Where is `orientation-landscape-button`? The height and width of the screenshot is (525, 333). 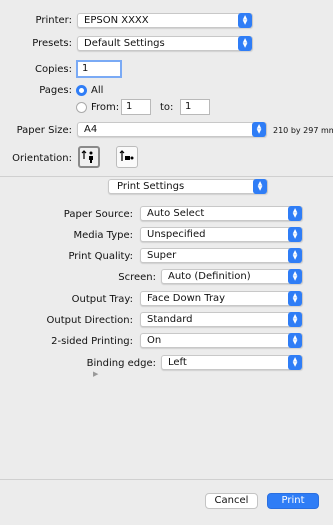 orientation-landscape-button is located at coordinates (127, 157).